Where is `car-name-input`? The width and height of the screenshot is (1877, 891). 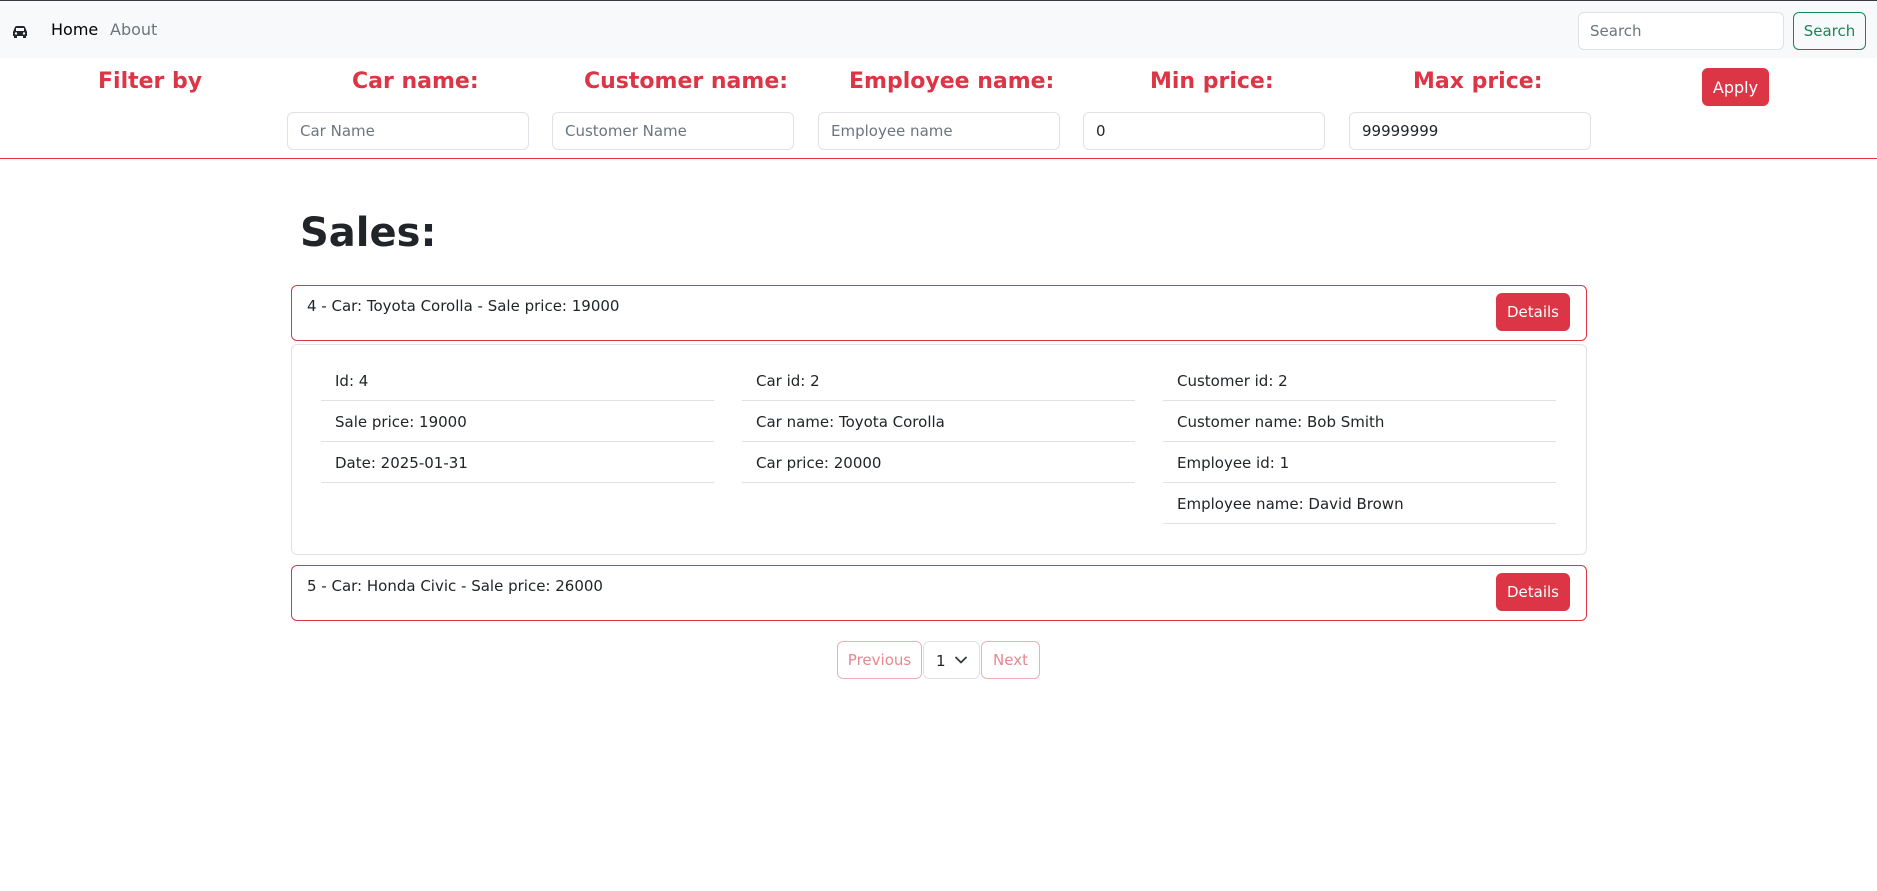 car-name-input is located at coordinates (408, 131).